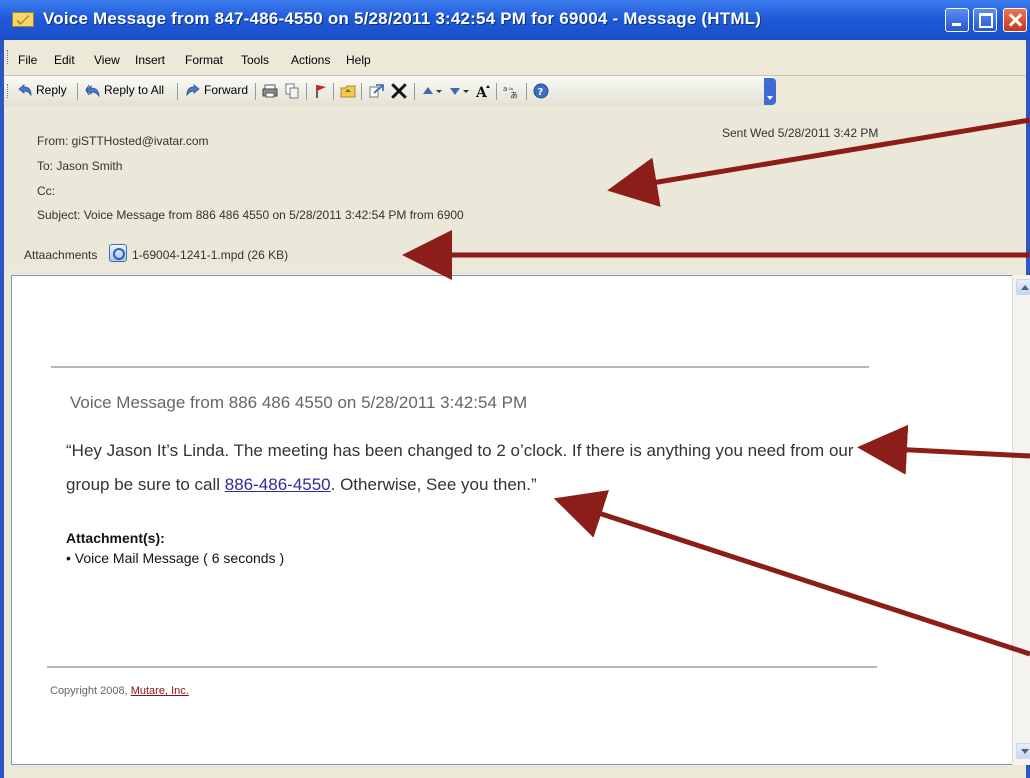 The height and width of the screenshot is (778, 1030). Describe the element at coordinates (175, 558) in the screenshot. I see `voice-mail-attachment: • Voice Mail Message ( 6 seconds )` at that location.